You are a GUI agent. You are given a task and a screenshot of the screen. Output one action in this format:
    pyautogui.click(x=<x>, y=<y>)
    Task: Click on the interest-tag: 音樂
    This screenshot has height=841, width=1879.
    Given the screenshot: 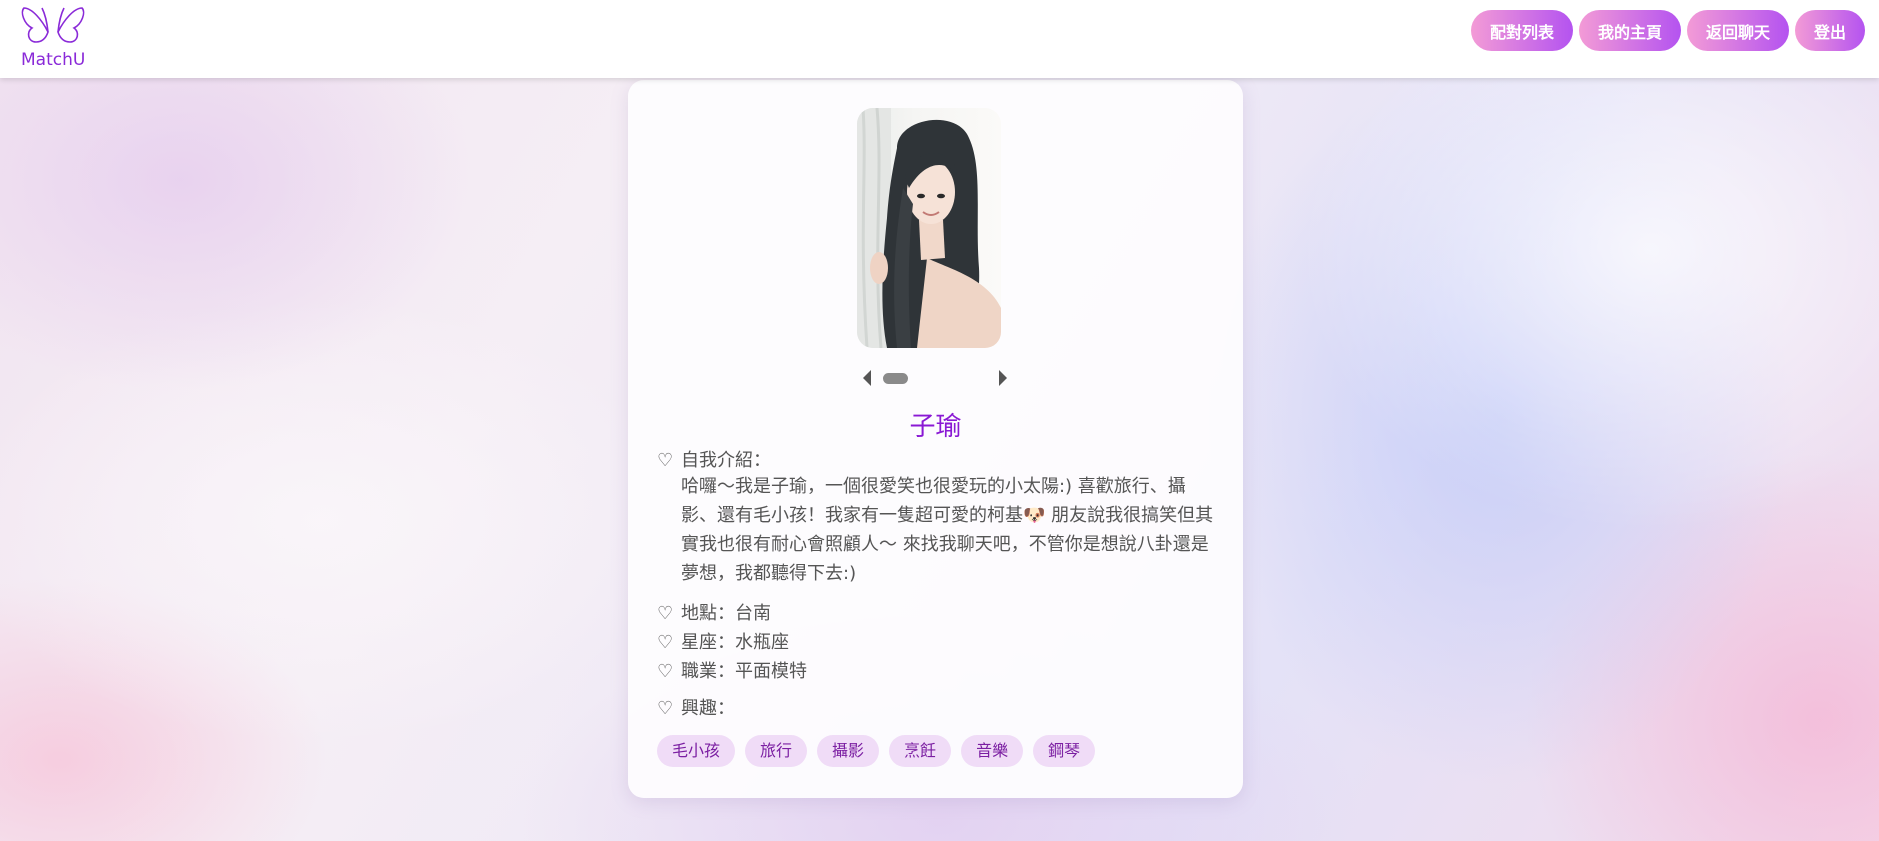 What is the action you would take?
    pyautogui.click(x=992, y=751)
    